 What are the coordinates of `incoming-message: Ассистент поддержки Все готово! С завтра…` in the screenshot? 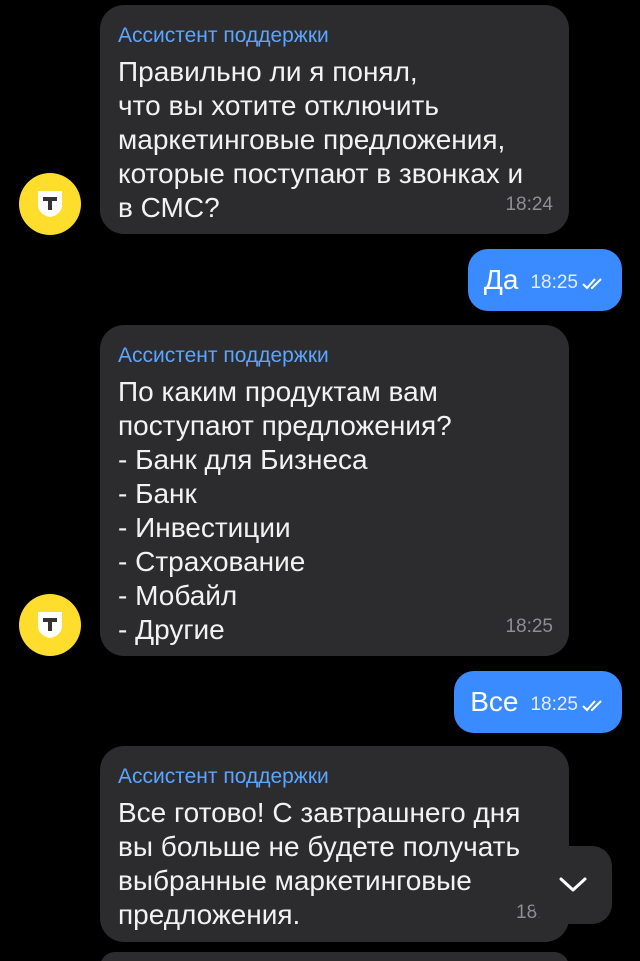 It's located at (334, 844).